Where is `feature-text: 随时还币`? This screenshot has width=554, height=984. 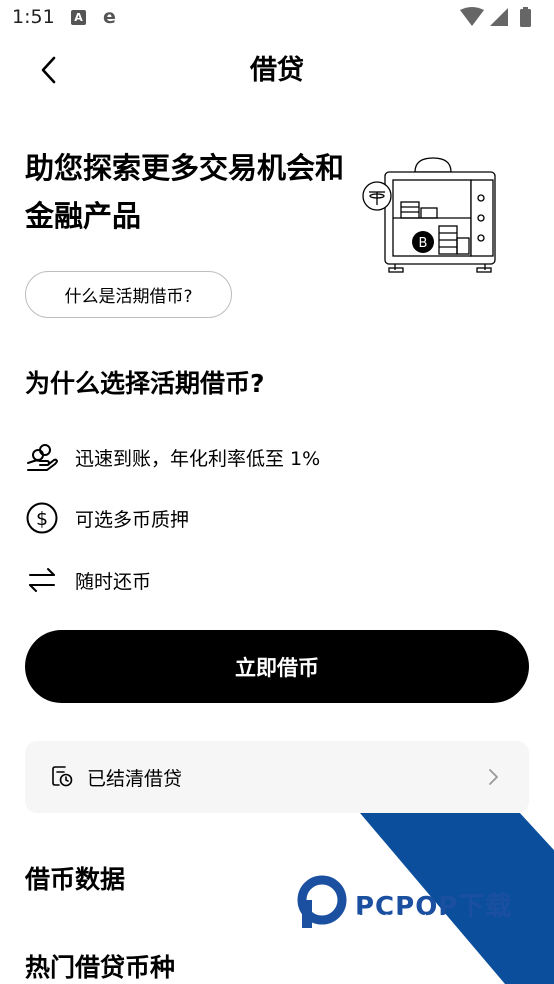 feature-text: 随时还币 is located at coordinates (113, 582).